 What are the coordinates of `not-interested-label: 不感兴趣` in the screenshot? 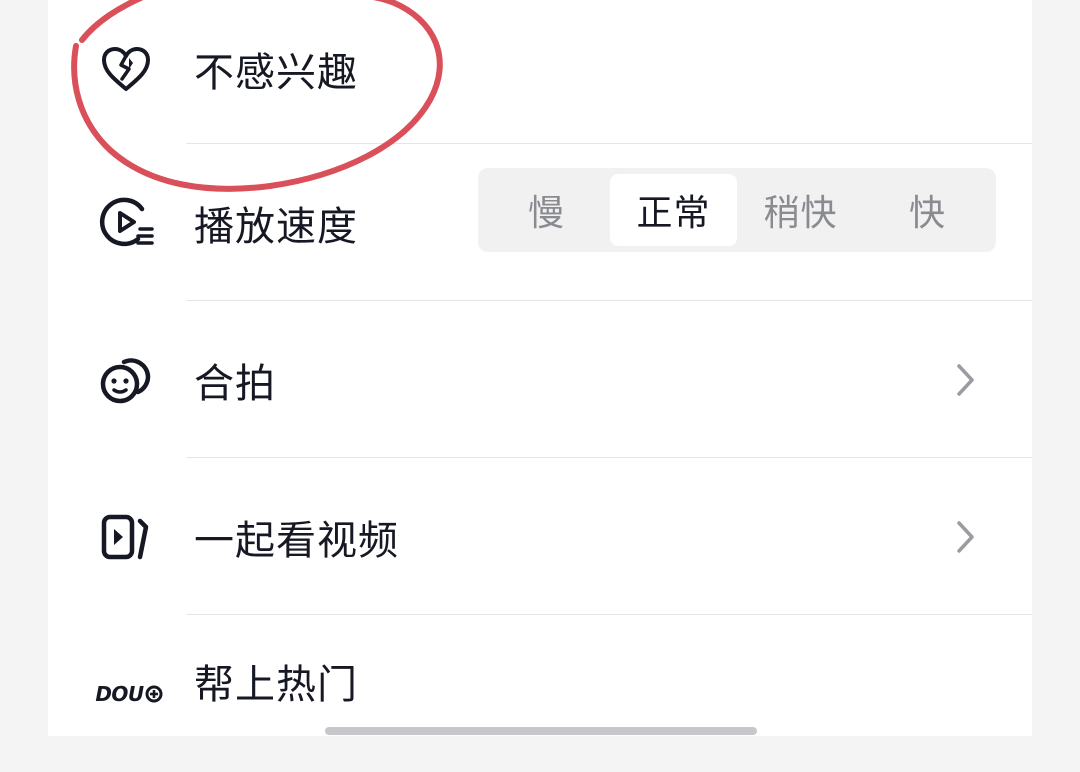 It's located at (276, 72).